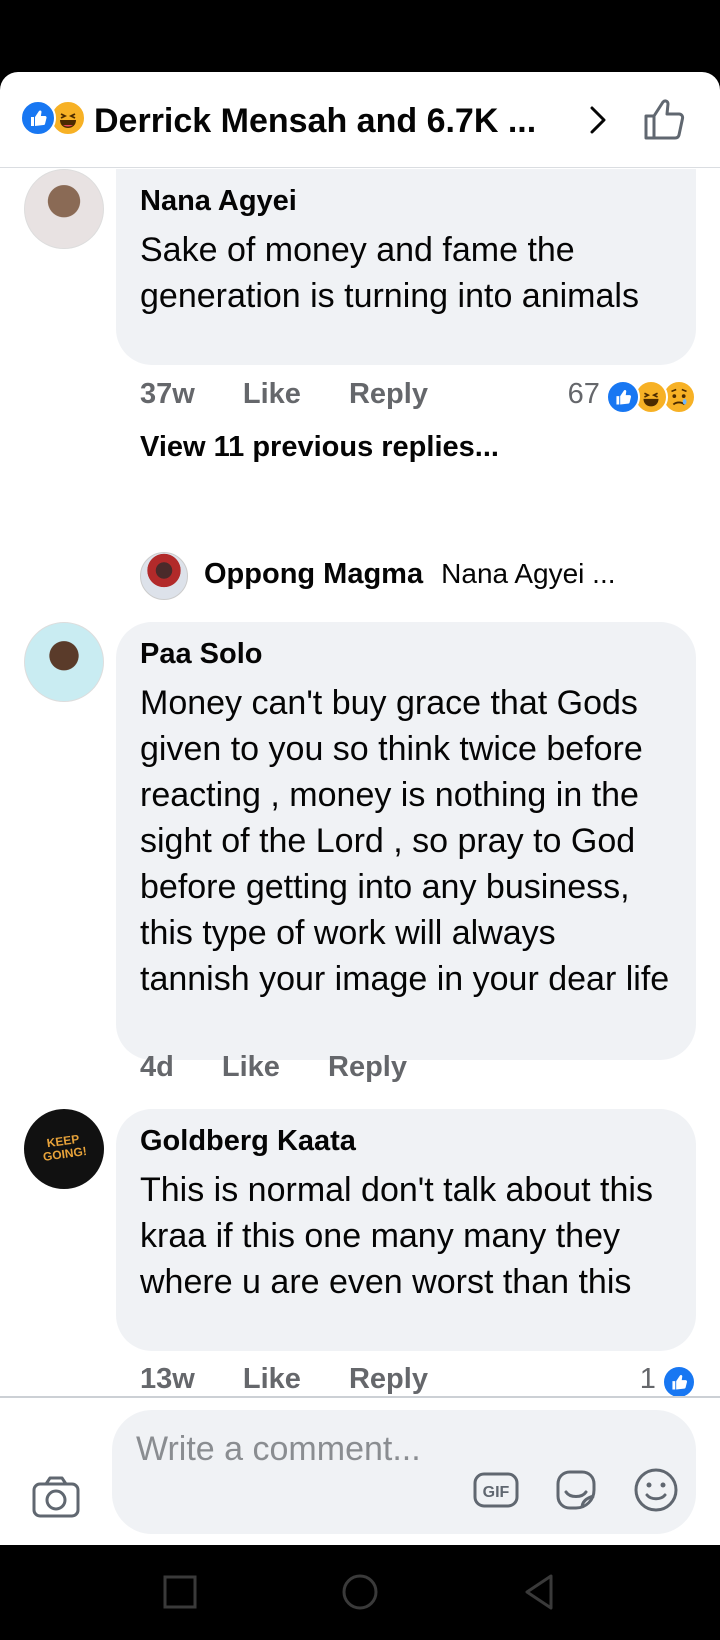 This screenshot has height=1640, width=720. Describe the element at coordinates (157, 1067) in the screenshot. I see `comment-time: 4d` at that location.